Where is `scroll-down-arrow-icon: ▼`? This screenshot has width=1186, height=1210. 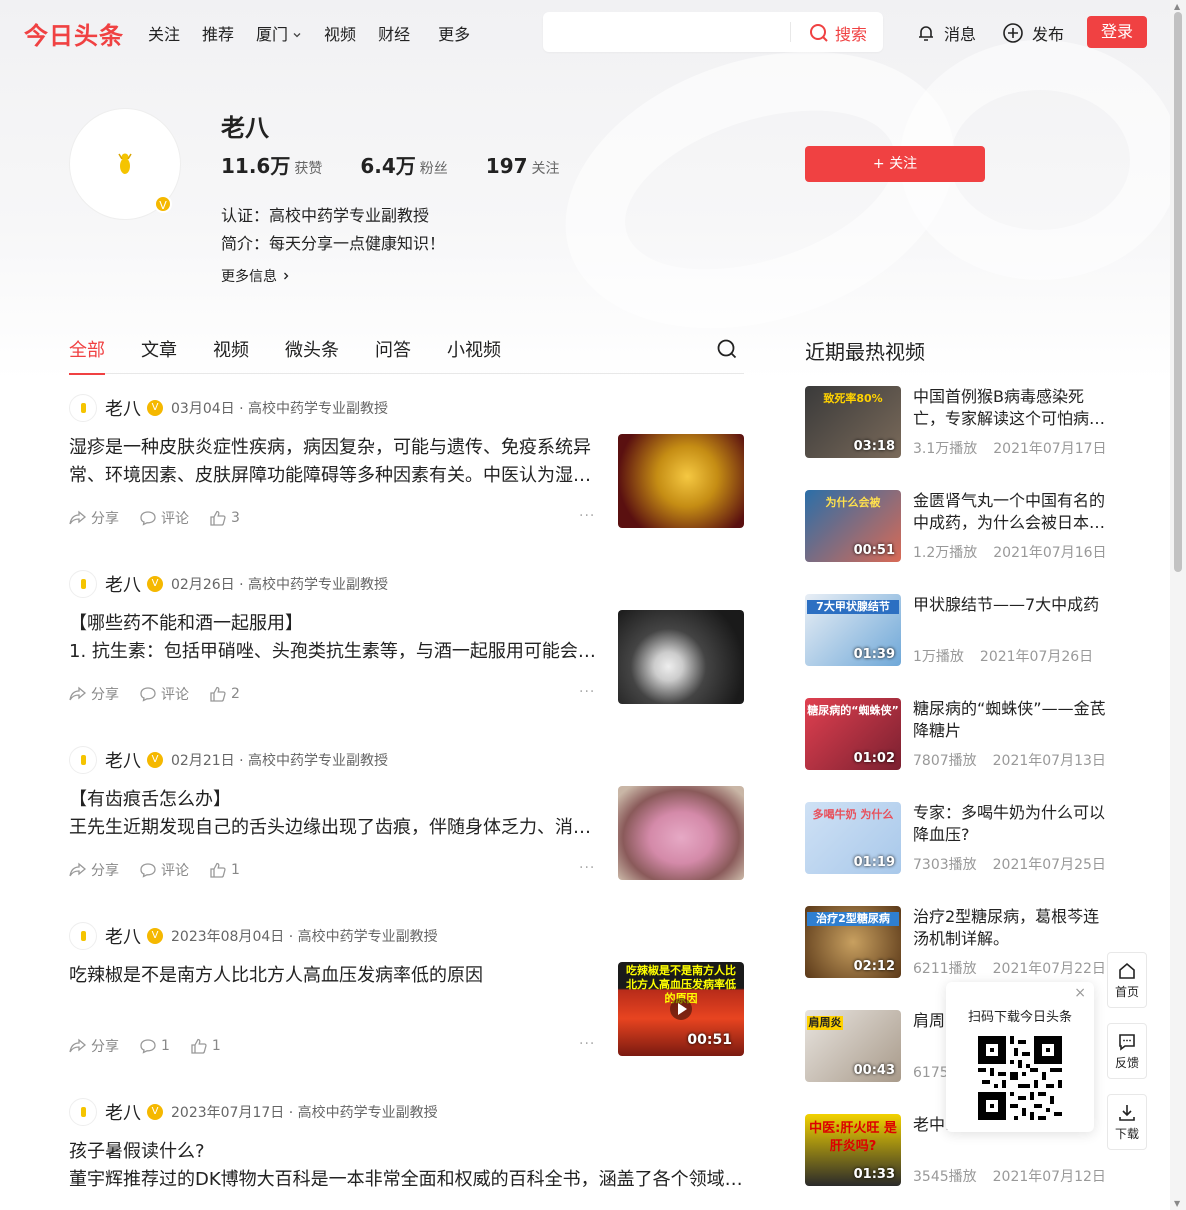 scroll-down-arrow-icon: ▼ is located at coordinates (1177, 1203).